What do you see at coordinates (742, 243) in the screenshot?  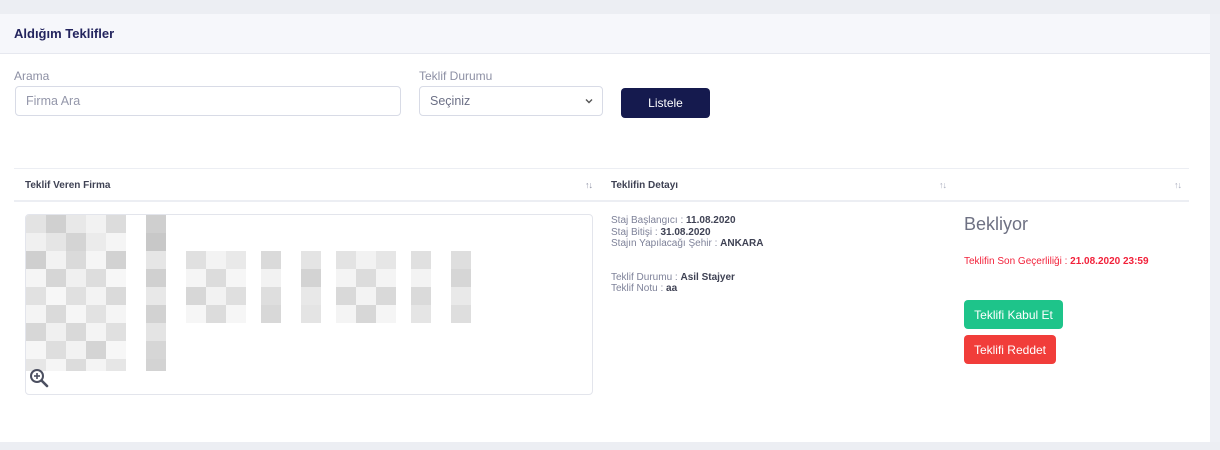 I see `city-value: ANKARA` at bounding box center [742, 243].